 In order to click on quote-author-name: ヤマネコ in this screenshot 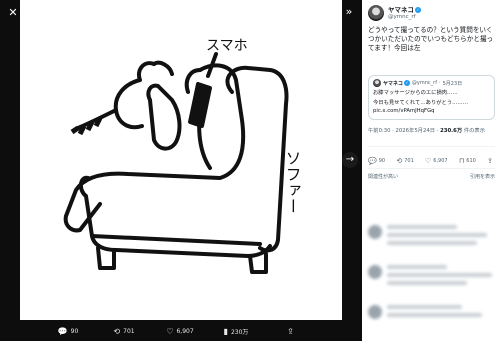, I will do `click(393, 83)`.